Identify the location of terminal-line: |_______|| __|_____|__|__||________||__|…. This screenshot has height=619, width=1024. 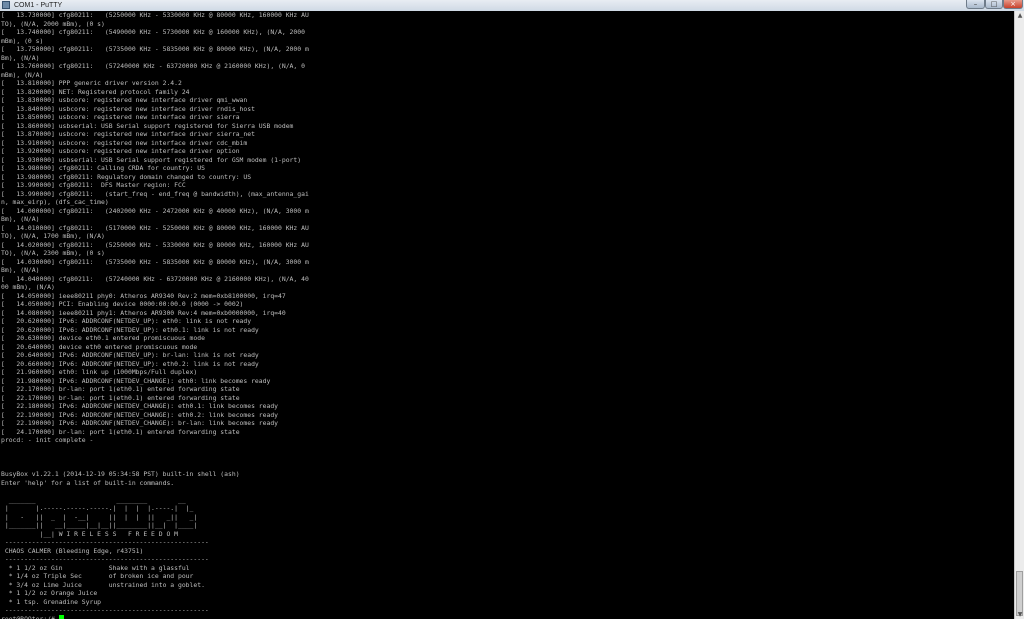
(99, 525).